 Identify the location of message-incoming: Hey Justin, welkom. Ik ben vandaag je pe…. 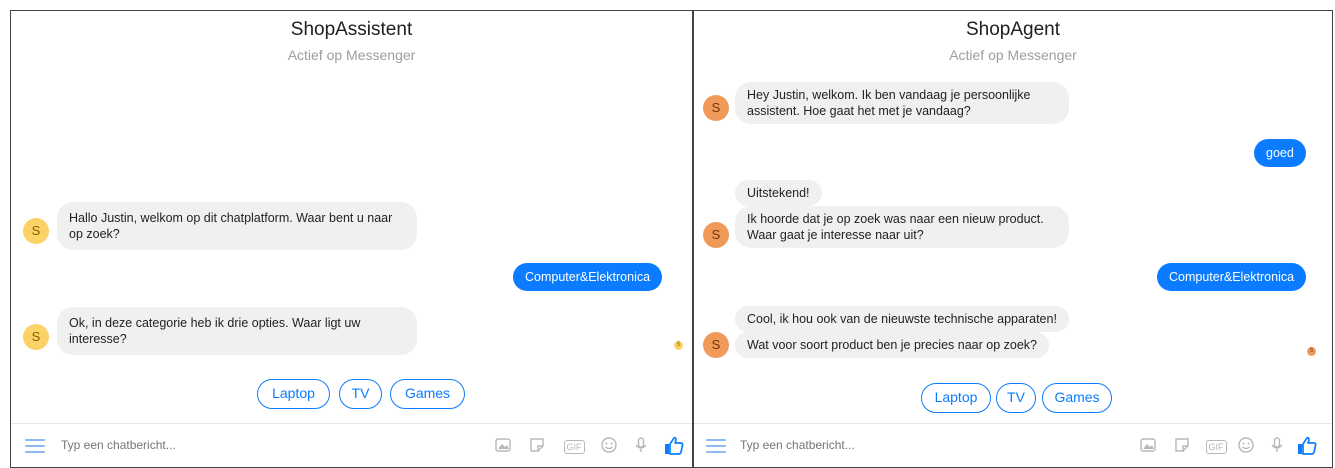
(902, 103).